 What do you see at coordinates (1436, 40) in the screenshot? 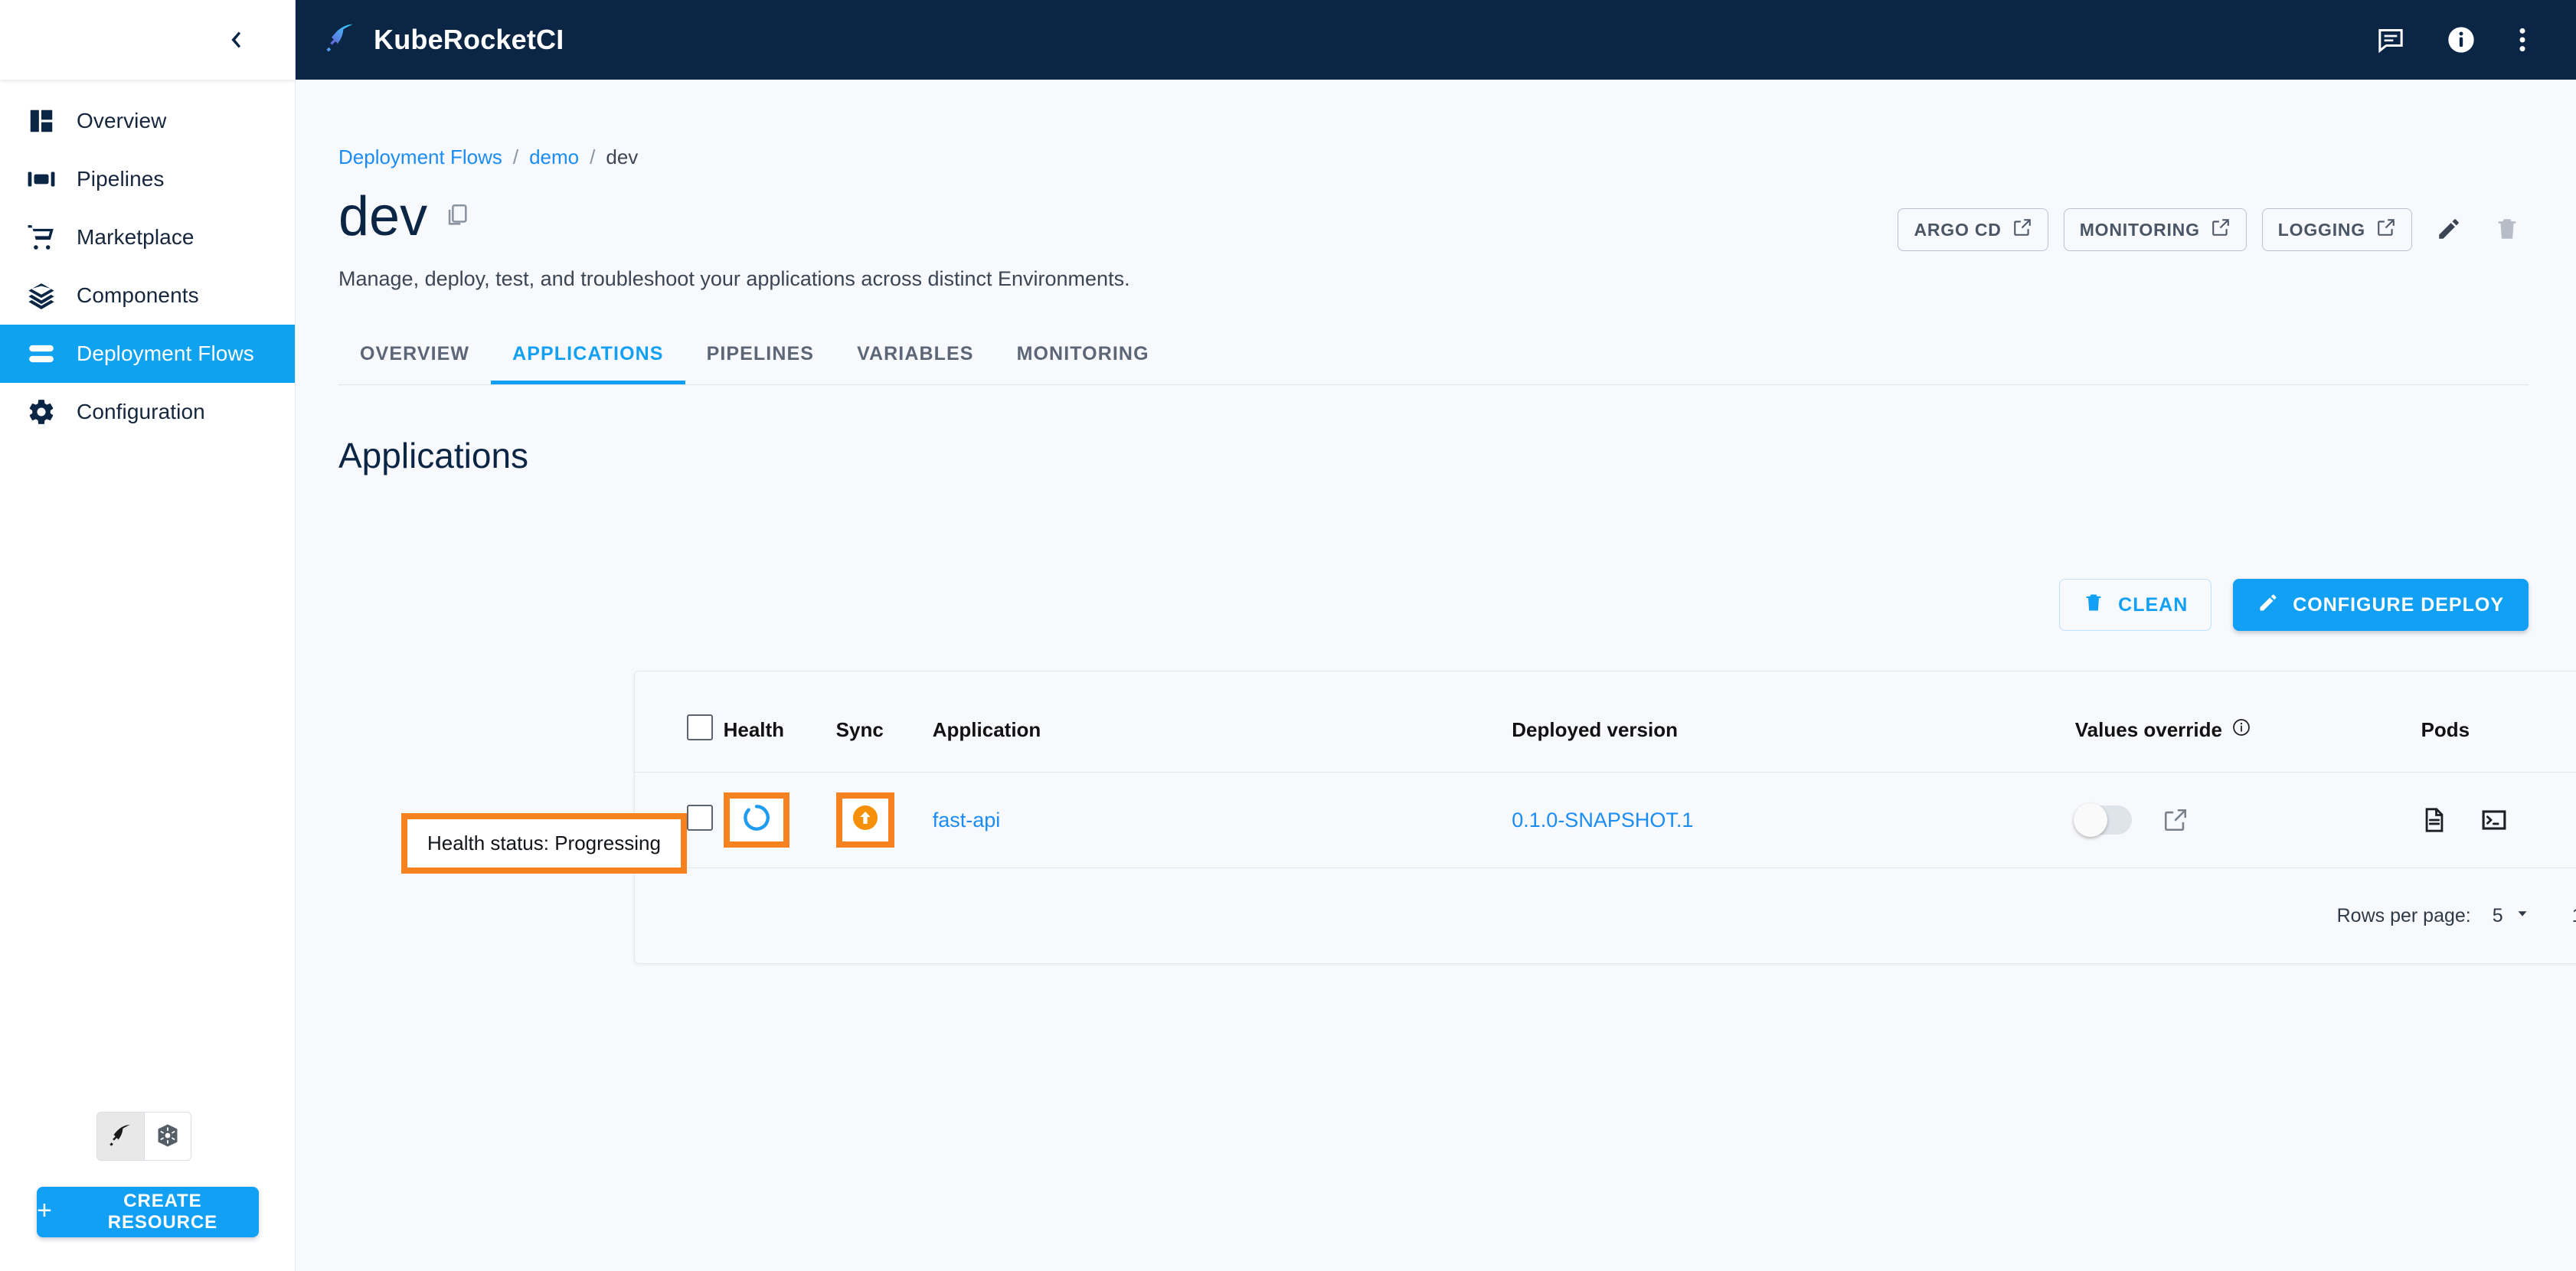
I see `top-bar: KubeRocketCI` at bounding box center [1436, 40].